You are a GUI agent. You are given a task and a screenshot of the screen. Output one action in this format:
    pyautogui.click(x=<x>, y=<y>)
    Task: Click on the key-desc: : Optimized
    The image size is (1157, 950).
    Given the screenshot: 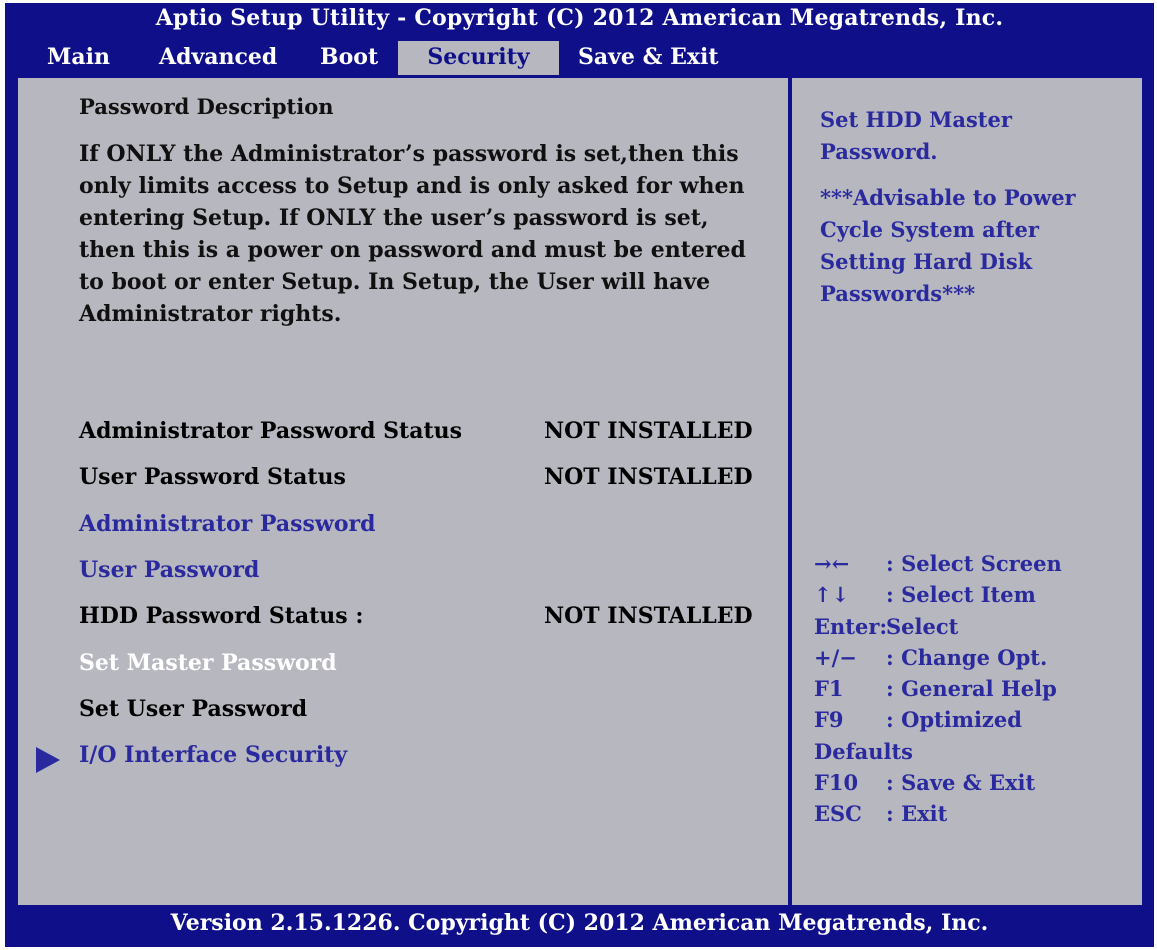 What is the action you would take?
    pyautogui.click(x=954, y=720)
    